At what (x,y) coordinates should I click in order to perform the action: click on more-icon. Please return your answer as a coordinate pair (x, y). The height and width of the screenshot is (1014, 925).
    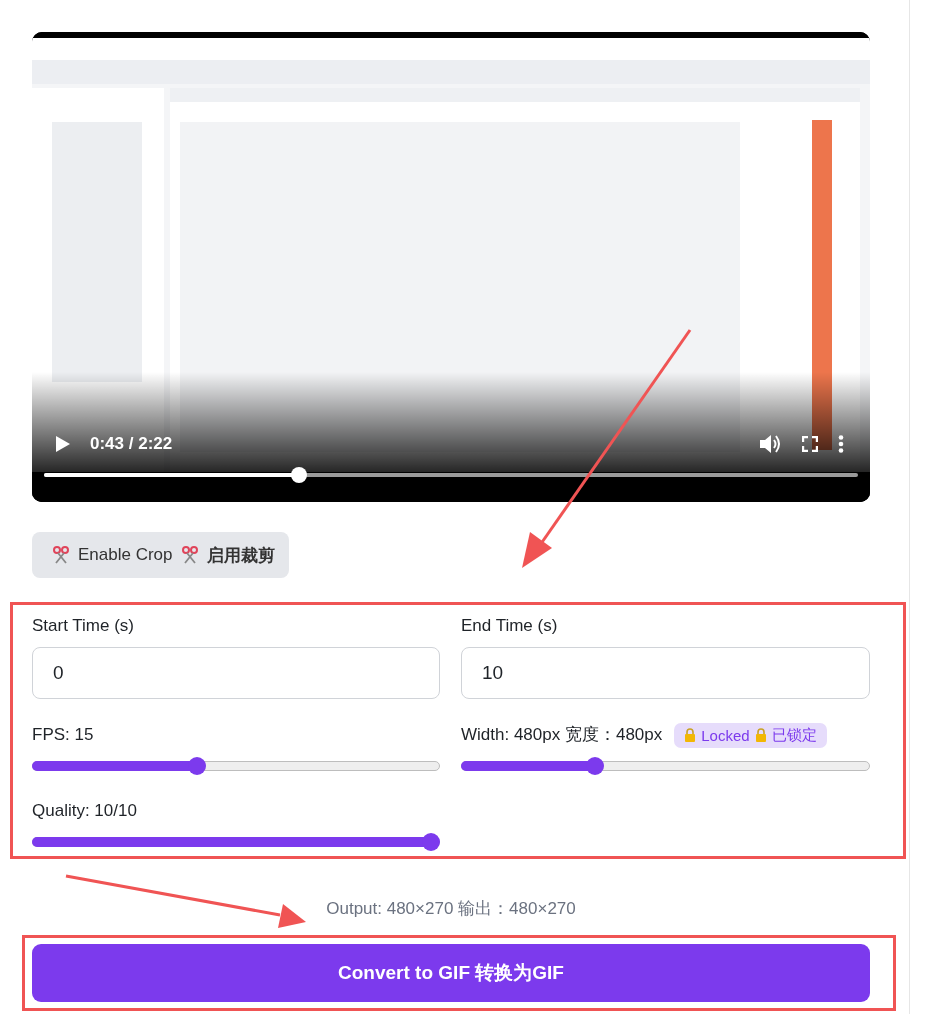
    Looking at the image, I should click on (841, 444).